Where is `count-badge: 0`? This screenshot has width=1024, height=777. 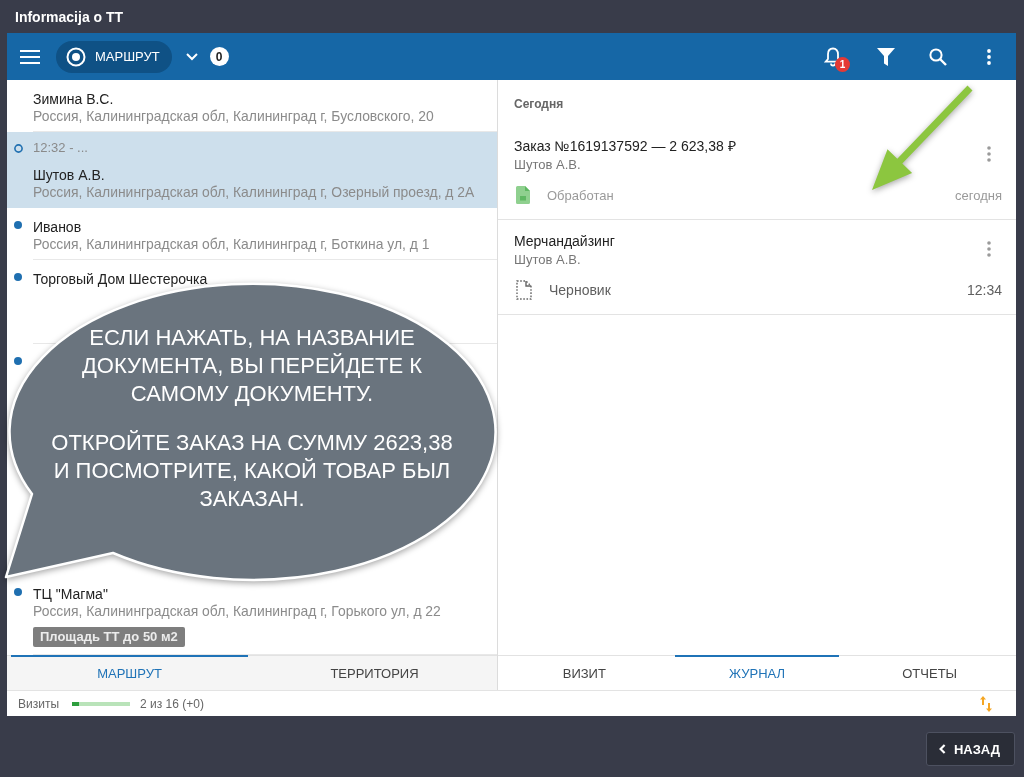 count-badge: 0 is located at coordinates (219, 56).